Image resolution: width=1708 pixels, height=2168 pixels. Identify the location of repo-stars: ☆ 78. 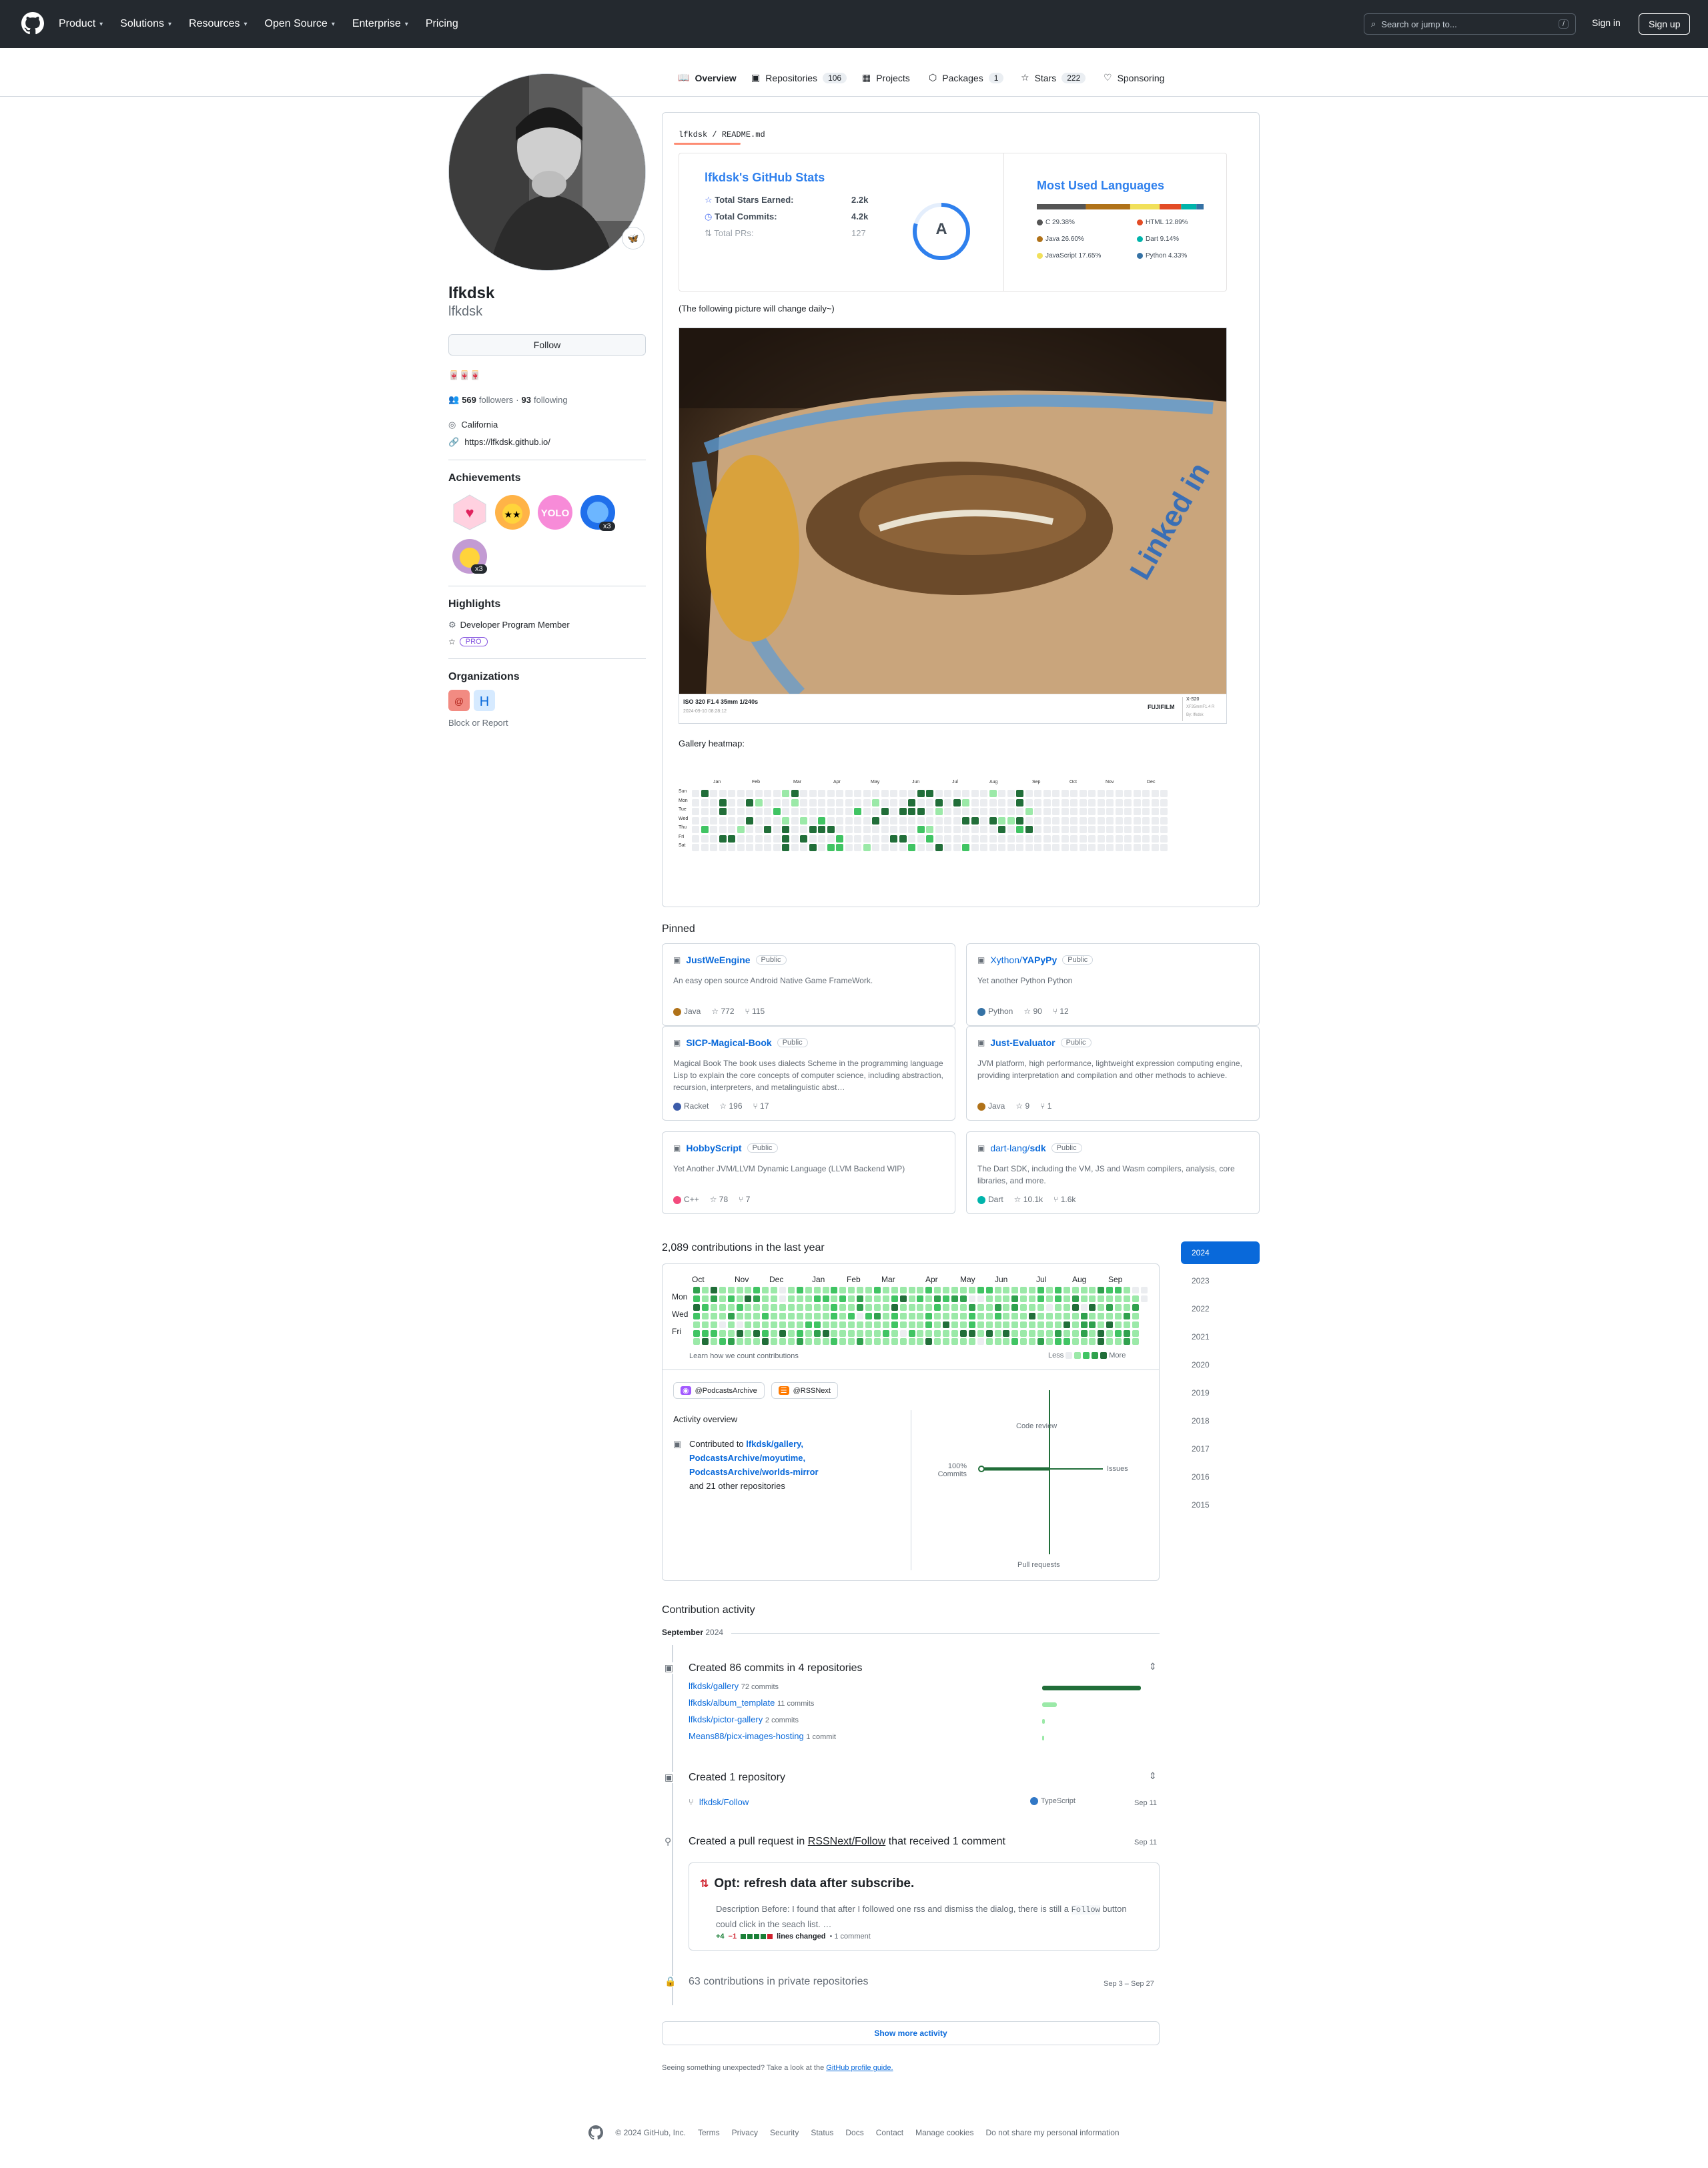
(719, 1200).